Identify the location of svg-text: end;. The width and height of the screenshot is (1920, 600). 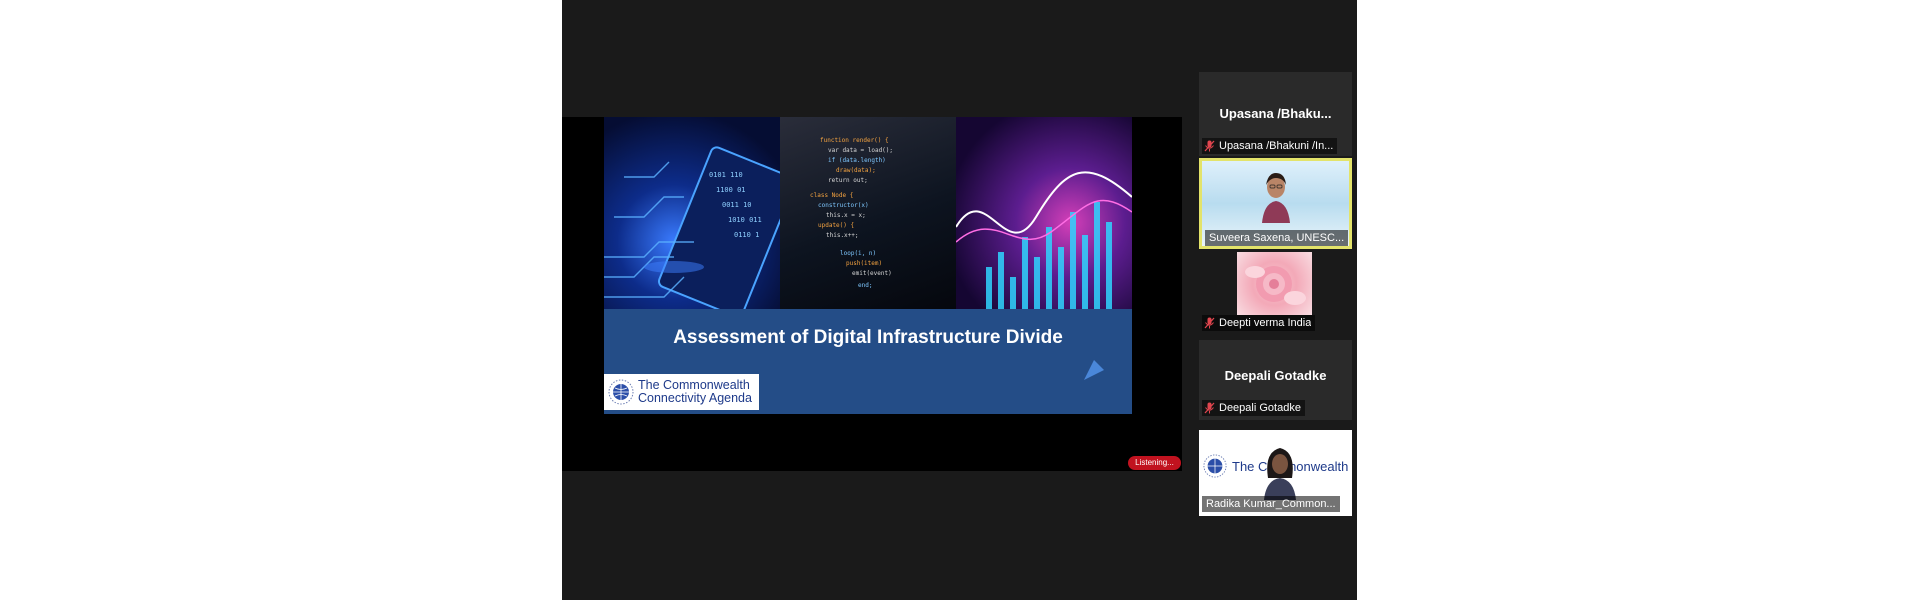
(865, 285).